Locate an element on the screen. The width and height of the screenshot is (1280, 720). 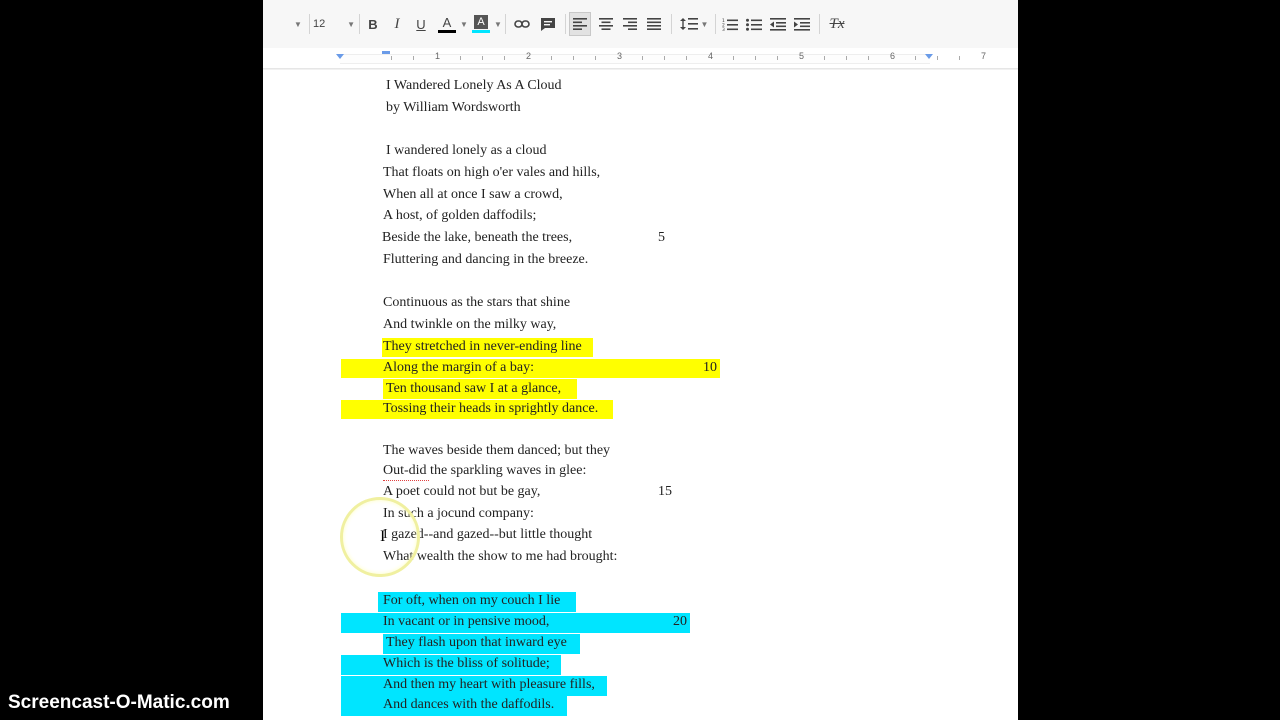
poem-line: In vacant or in pensive mood, is located at coordinates (466, 621).